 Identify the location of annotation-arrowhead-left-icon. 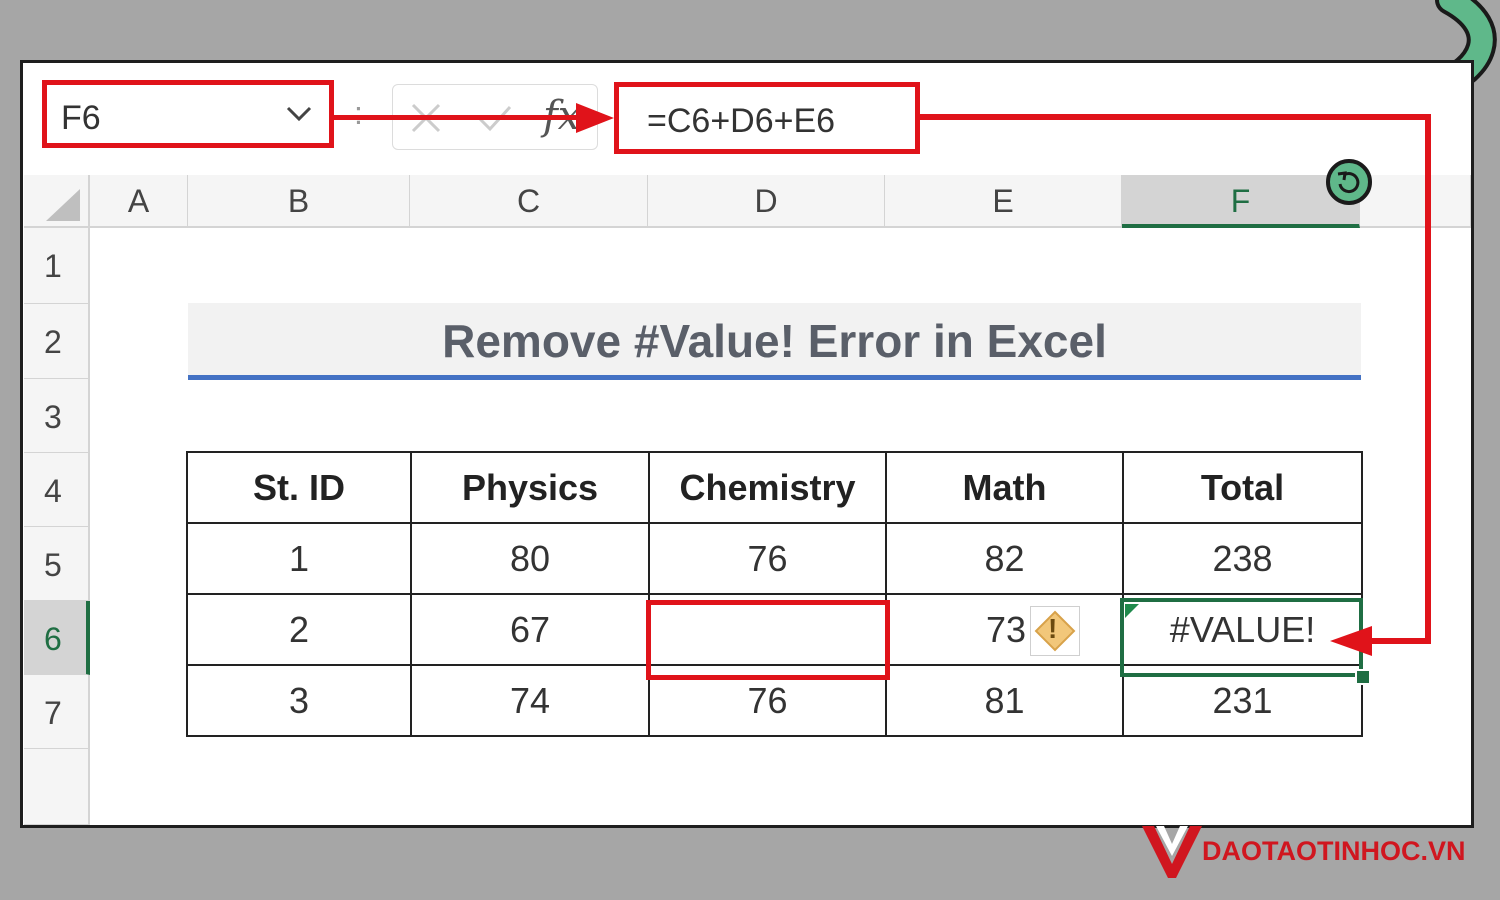
(1351, 641).